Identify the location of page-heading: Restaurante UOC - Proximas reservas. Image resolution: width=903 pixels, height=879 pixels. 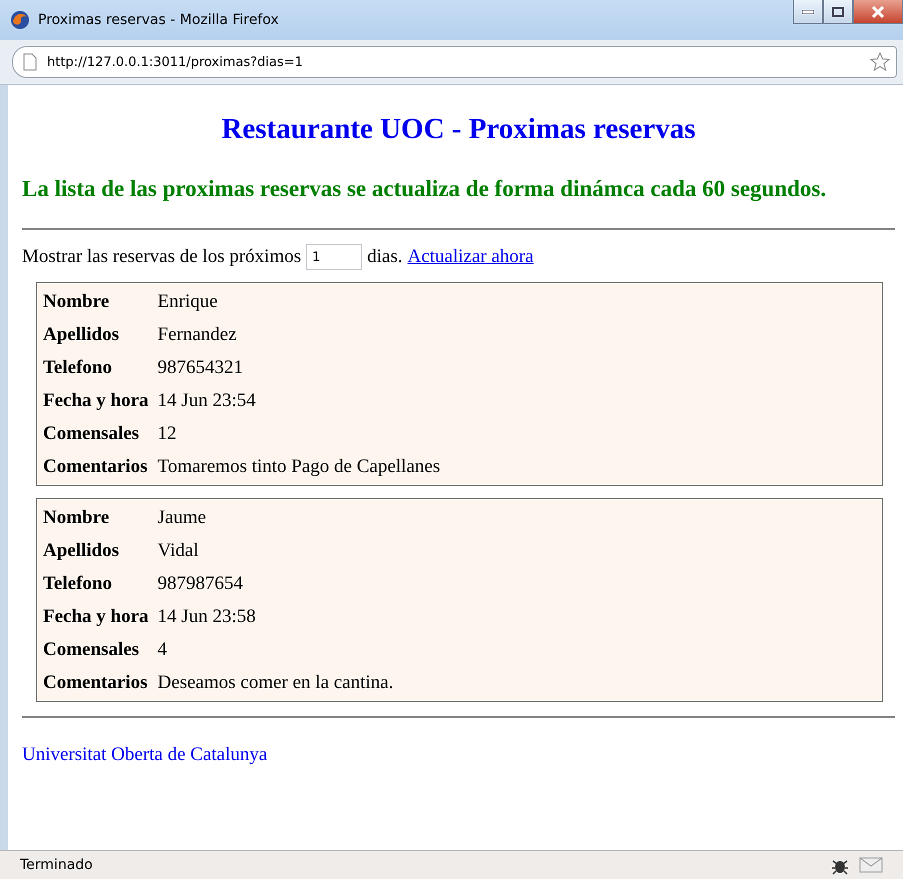
(458, 129).